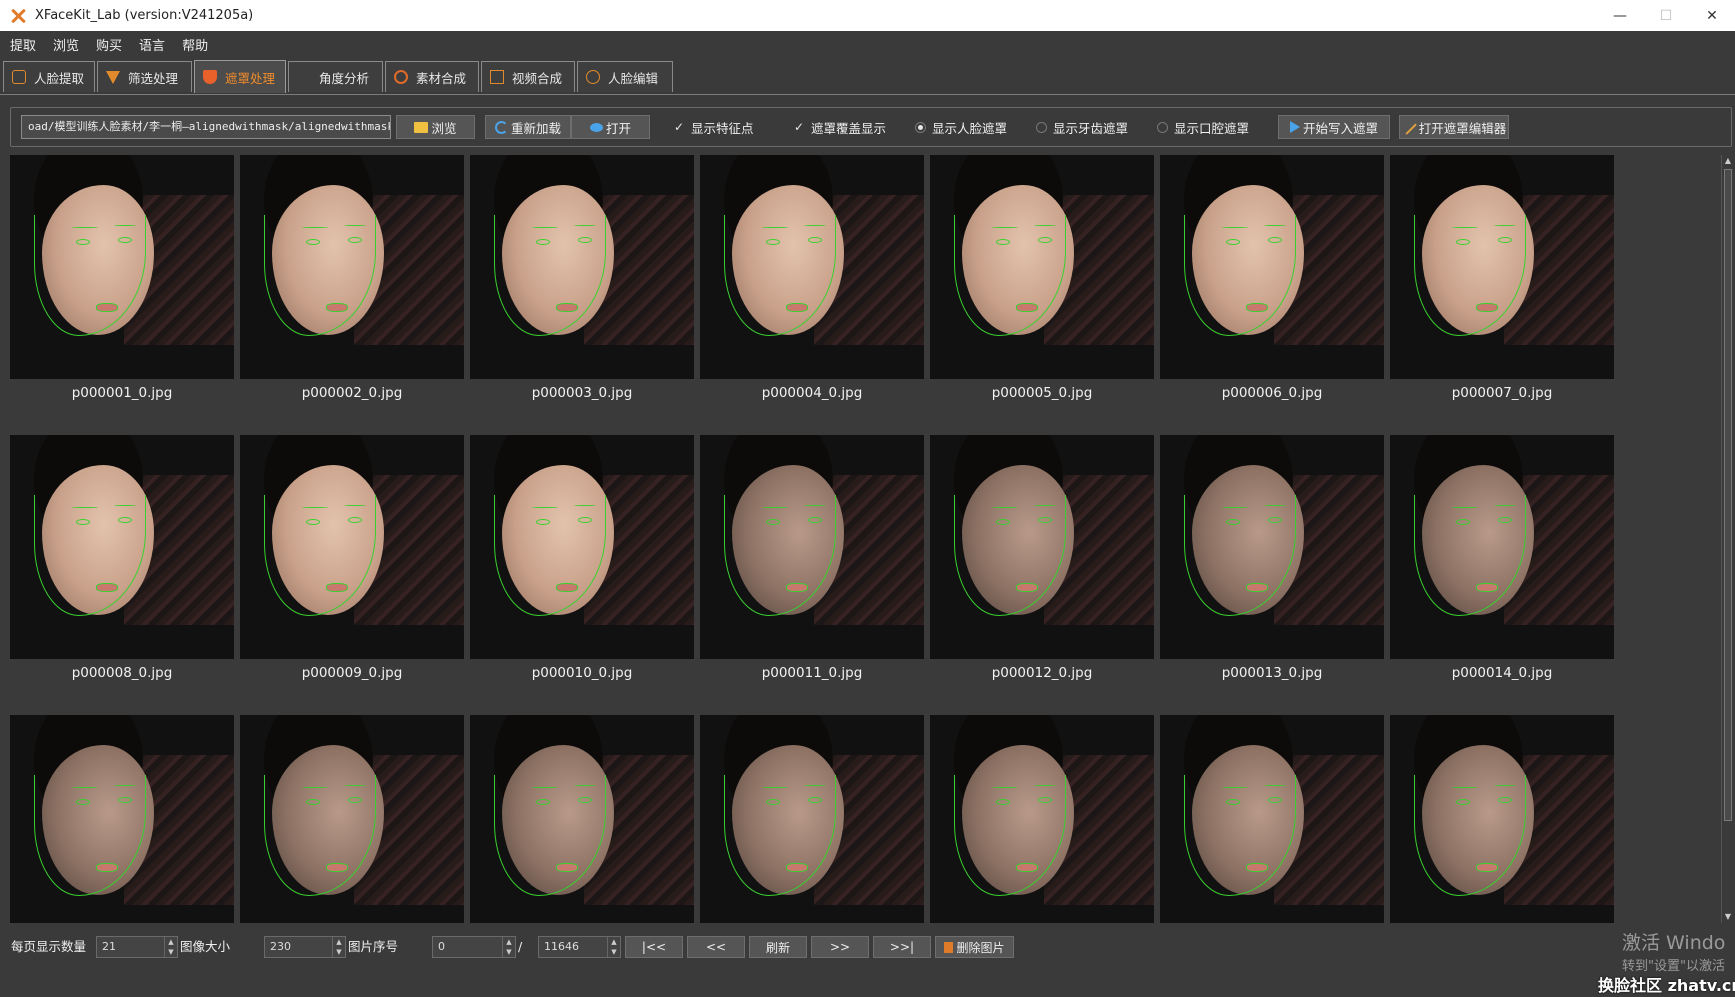 Image resolution: width=1735 pixels, height=997 pixels. I want to click on tab-material-merge: 素材合成, so click(432, 76).